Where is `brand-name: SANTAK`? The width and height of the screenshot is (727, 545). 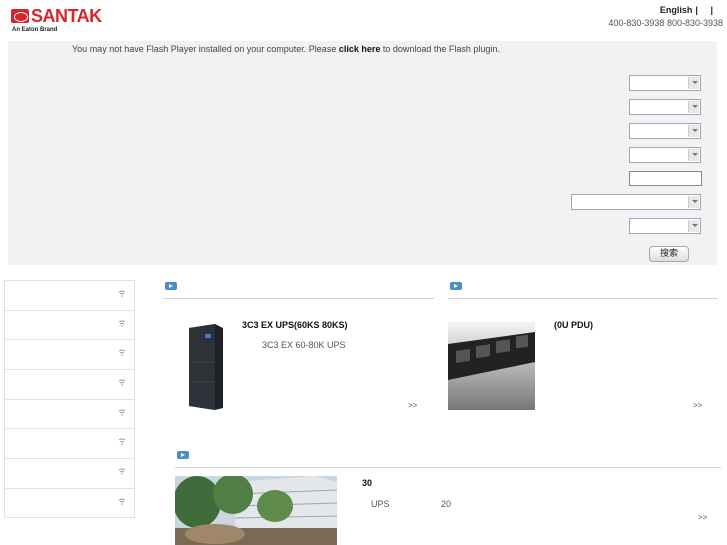 brand-name: SANTAK is located at coordinates (66, 16).